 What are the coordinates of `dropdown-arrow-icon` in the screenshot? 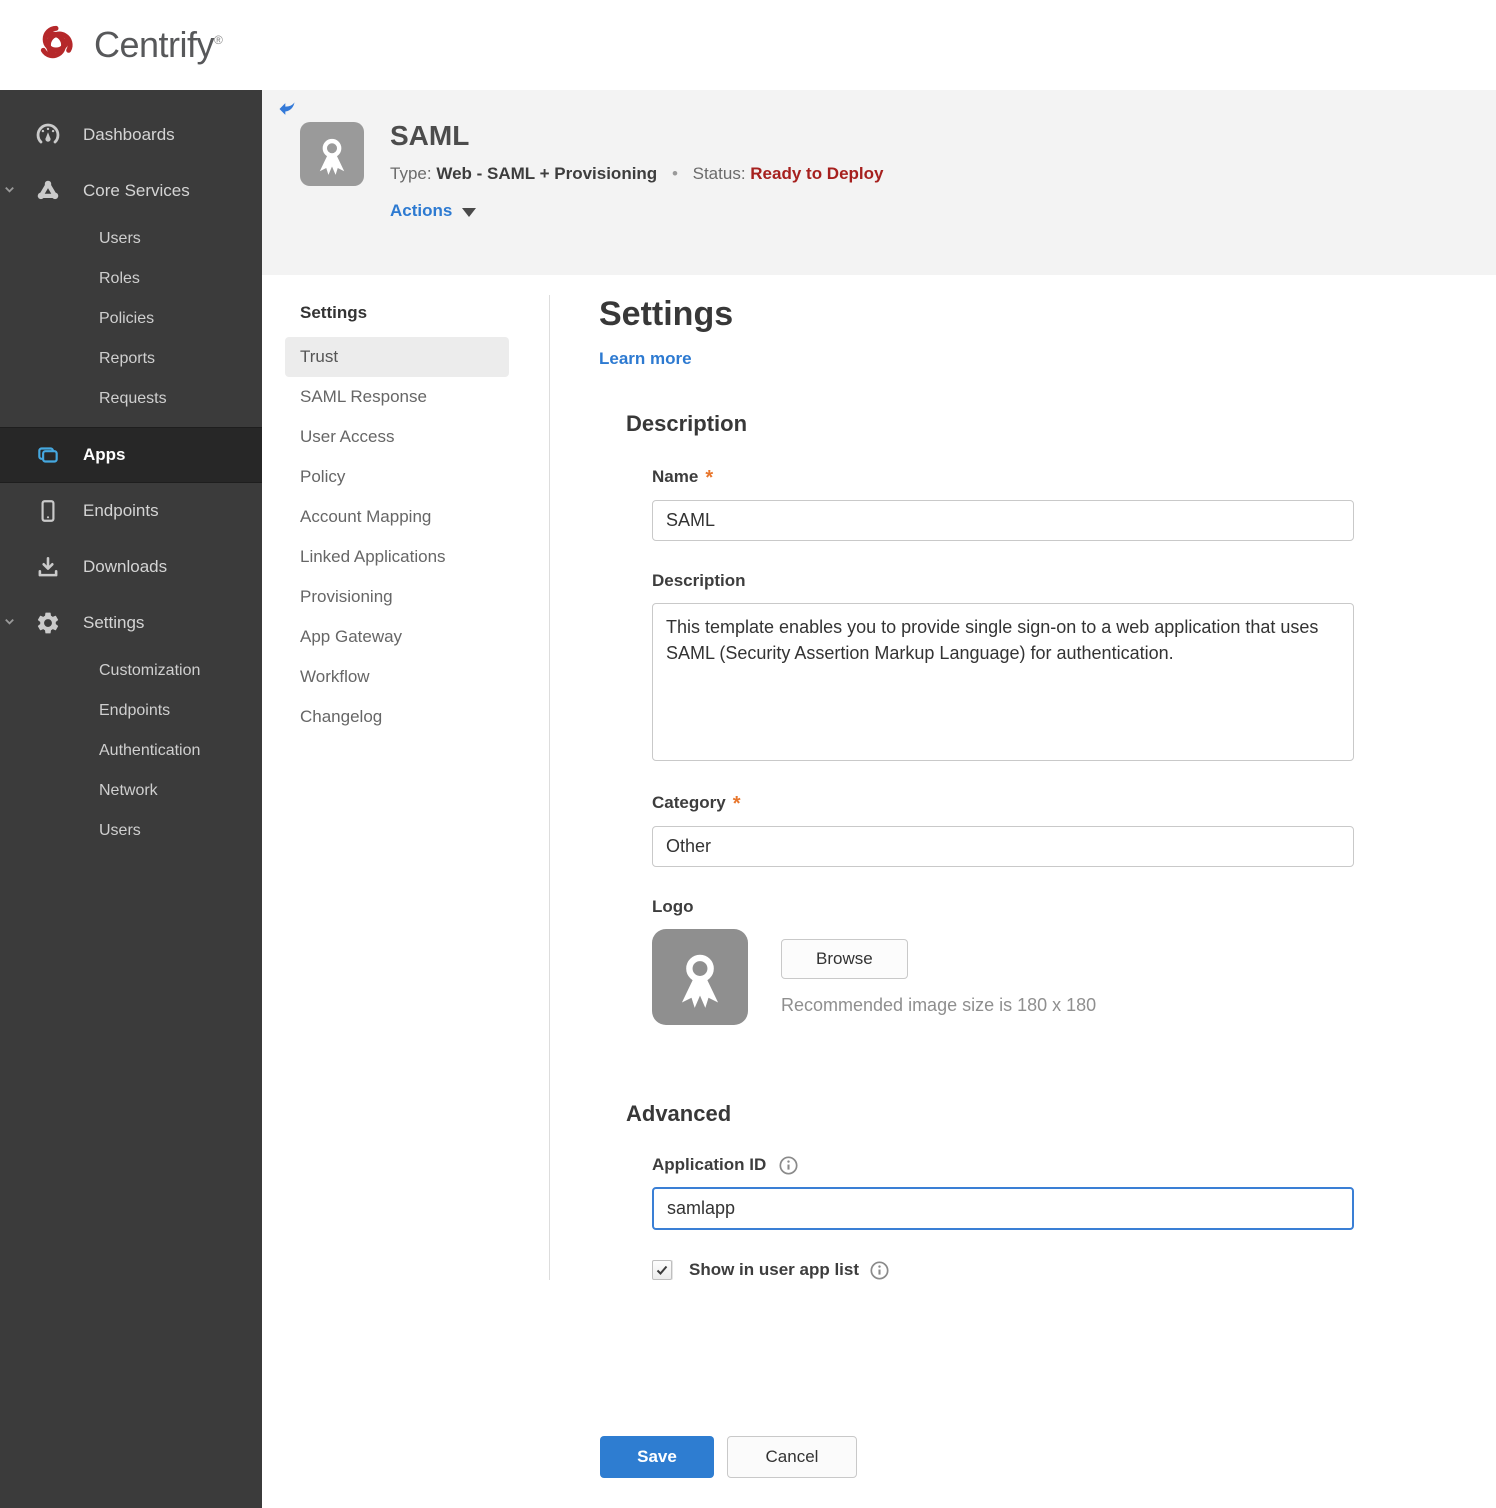 It's located at (469, 212).